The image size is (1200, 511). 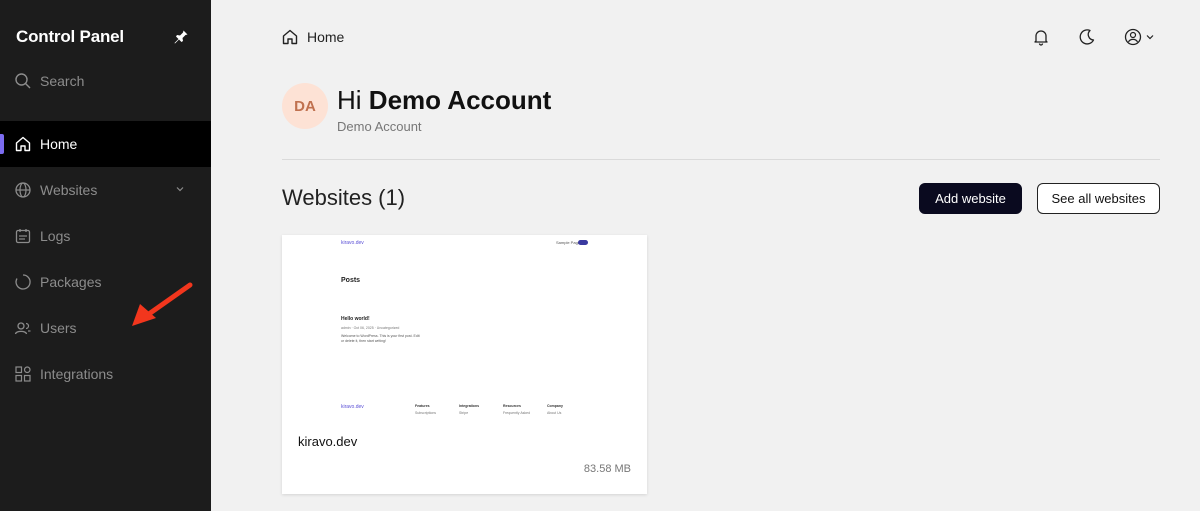 I want to click on globe-icon, so click(x=23, y=190).